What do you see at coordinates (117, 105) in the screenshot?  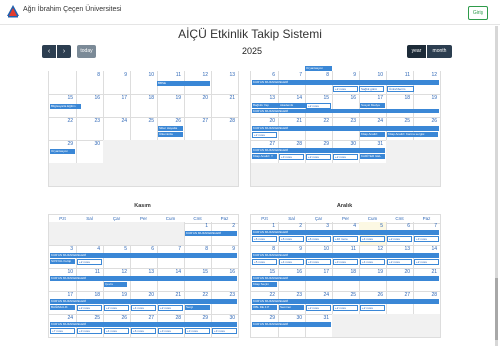 I see `day-cell: 17` at bounding box center [117, 105].